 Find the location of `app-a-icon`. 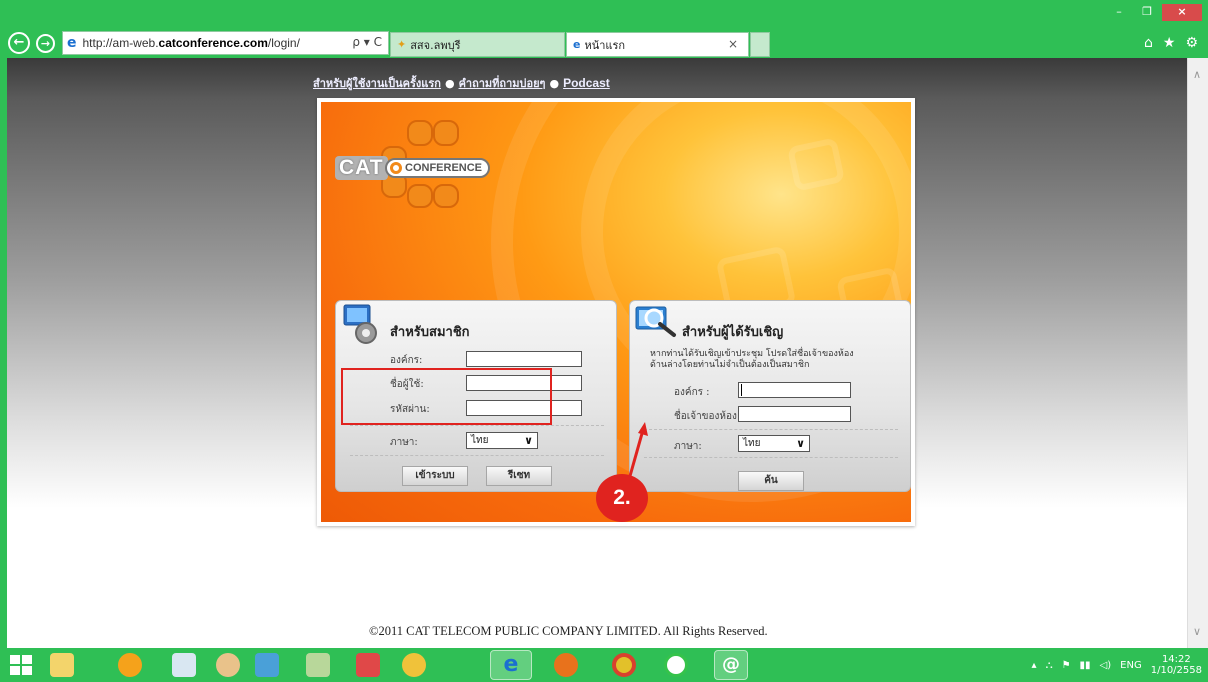

app-a-icon is located at coordinates (130, 665).